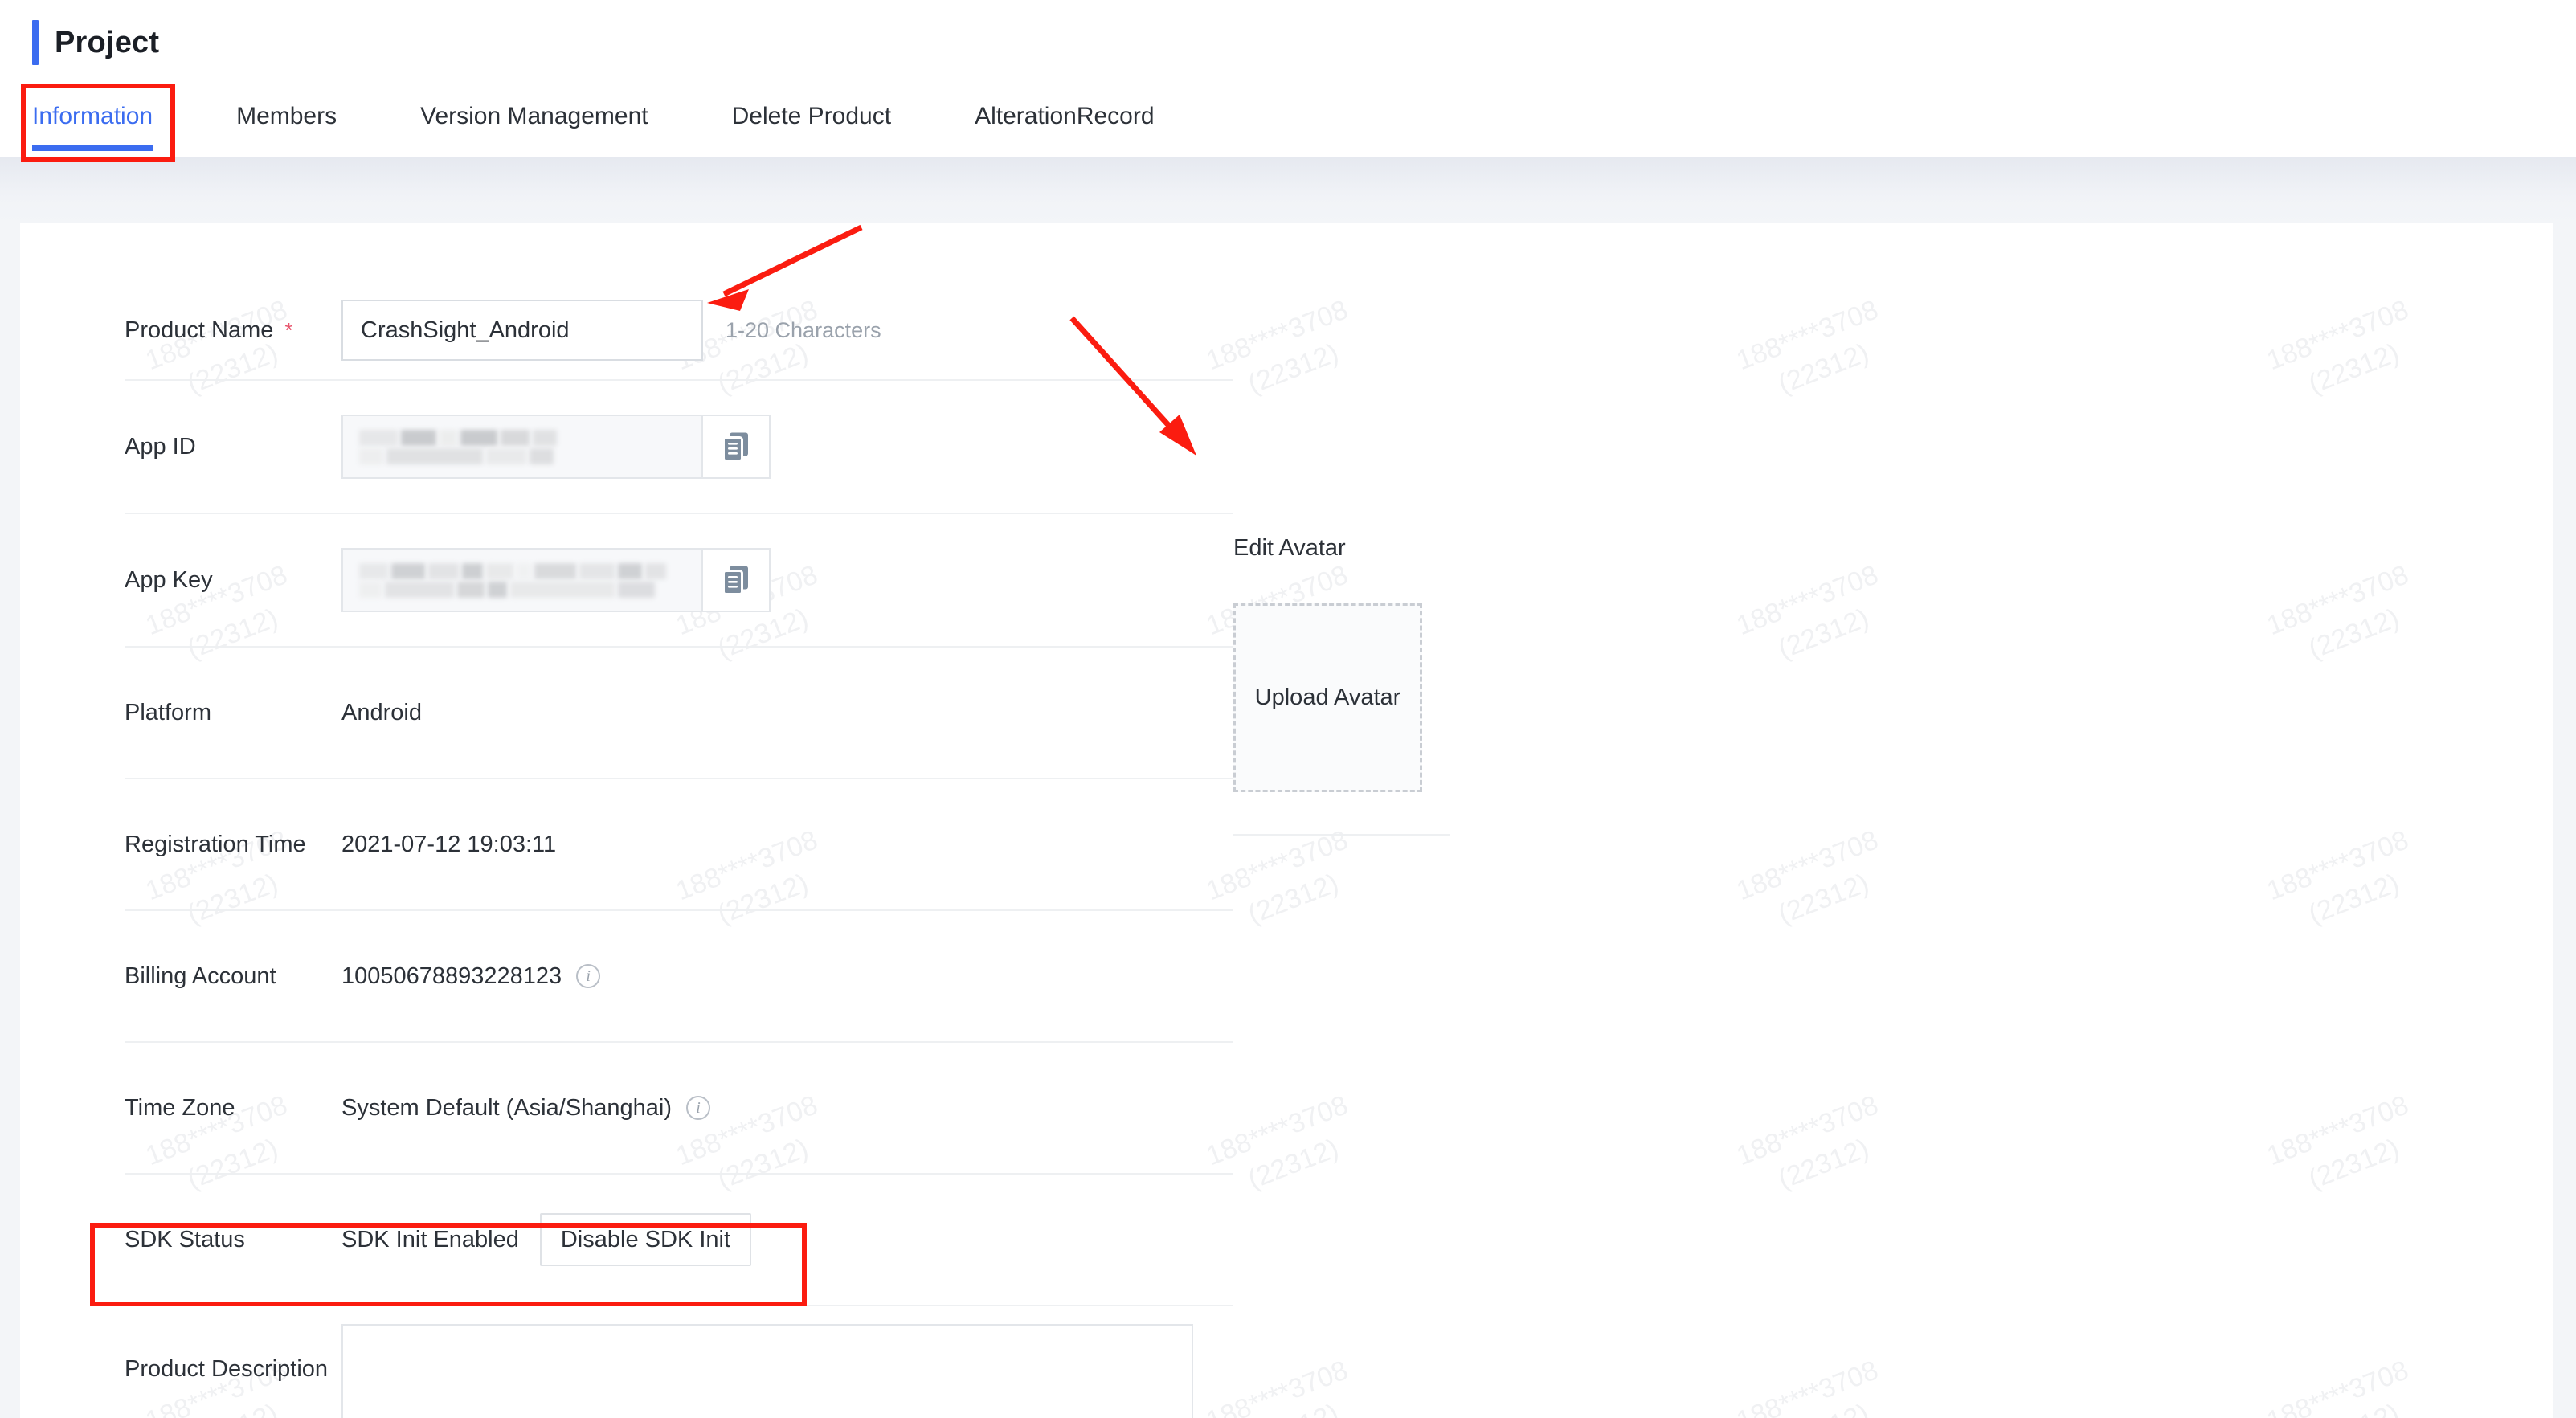 The image size is (2576, 1418). I want to click on value-app-id, so click(556, 447).